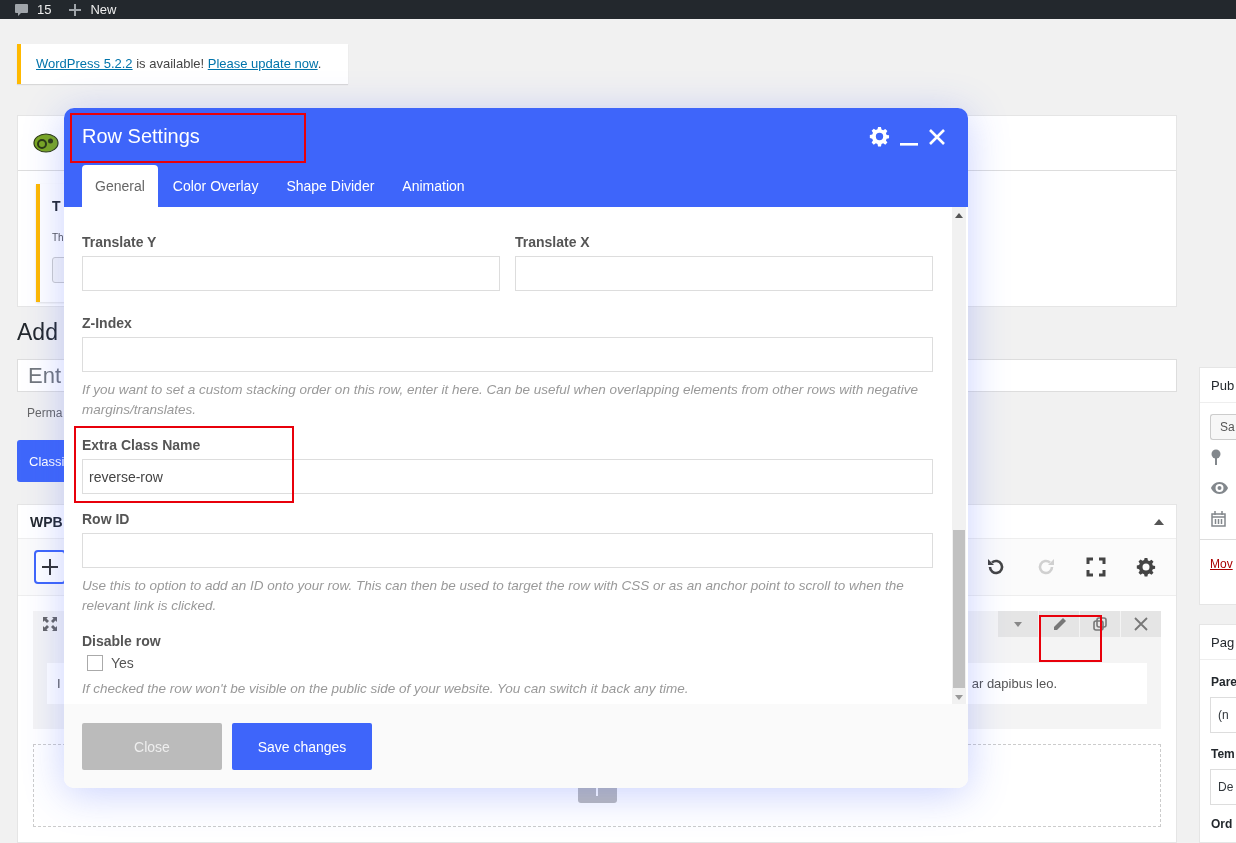  I want to click on dialog-title: Row Settings, so click(141, 136).